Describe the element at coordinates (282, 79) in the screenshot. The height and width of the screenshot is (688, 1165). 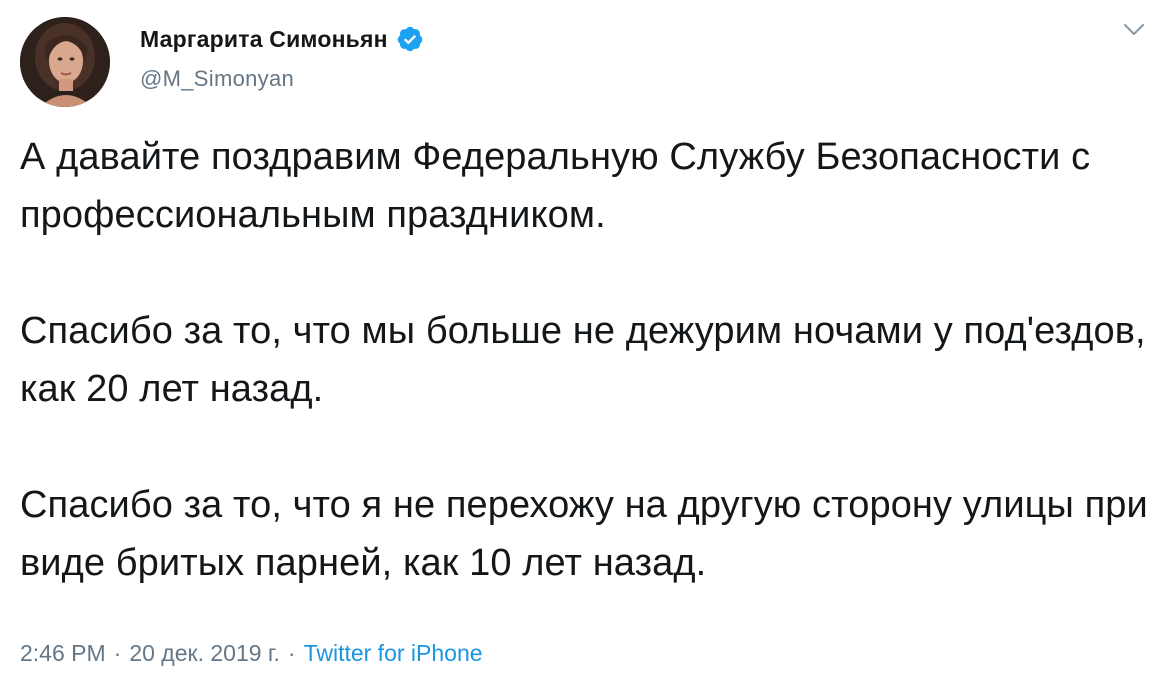
I see `handle: @M_Simonyan` at that location.